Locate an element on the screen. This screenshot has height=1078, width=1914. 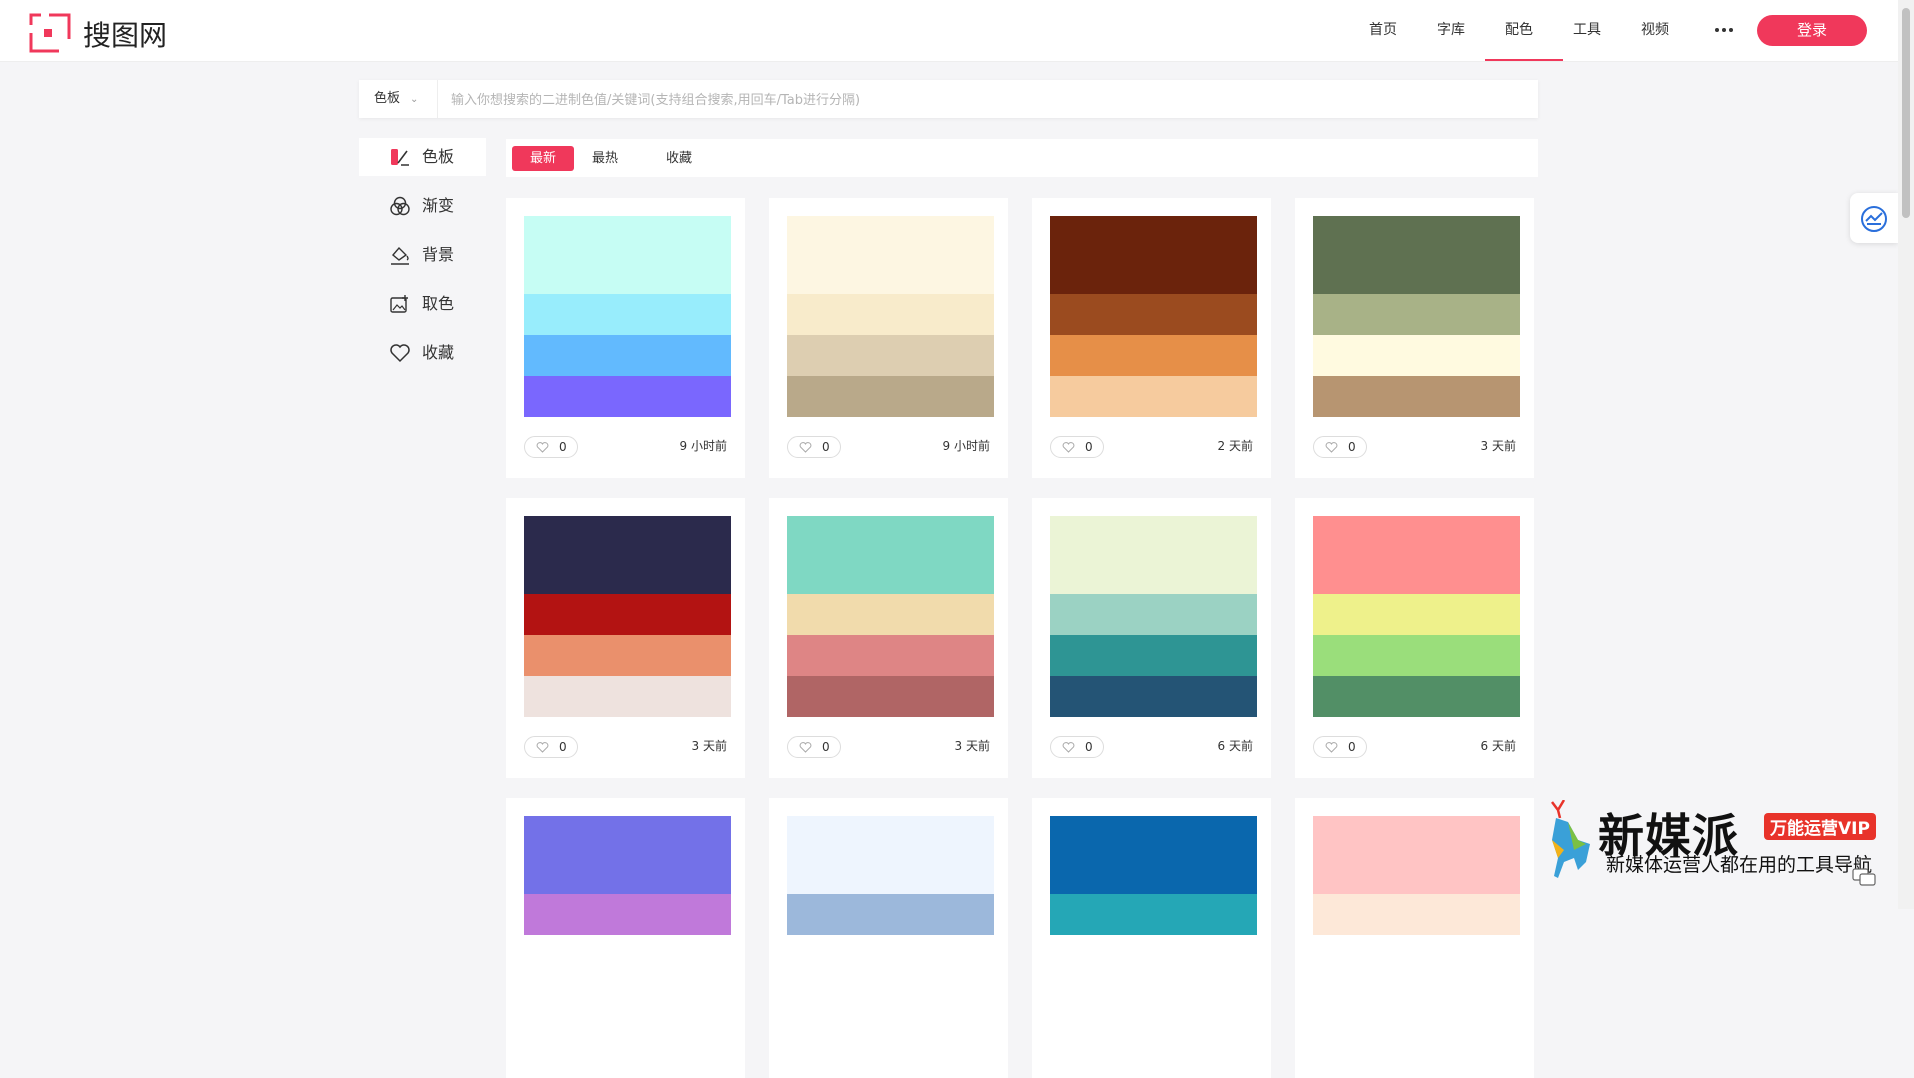
nav-item-fonts: 字库 is located at coordinates (1451, 30).